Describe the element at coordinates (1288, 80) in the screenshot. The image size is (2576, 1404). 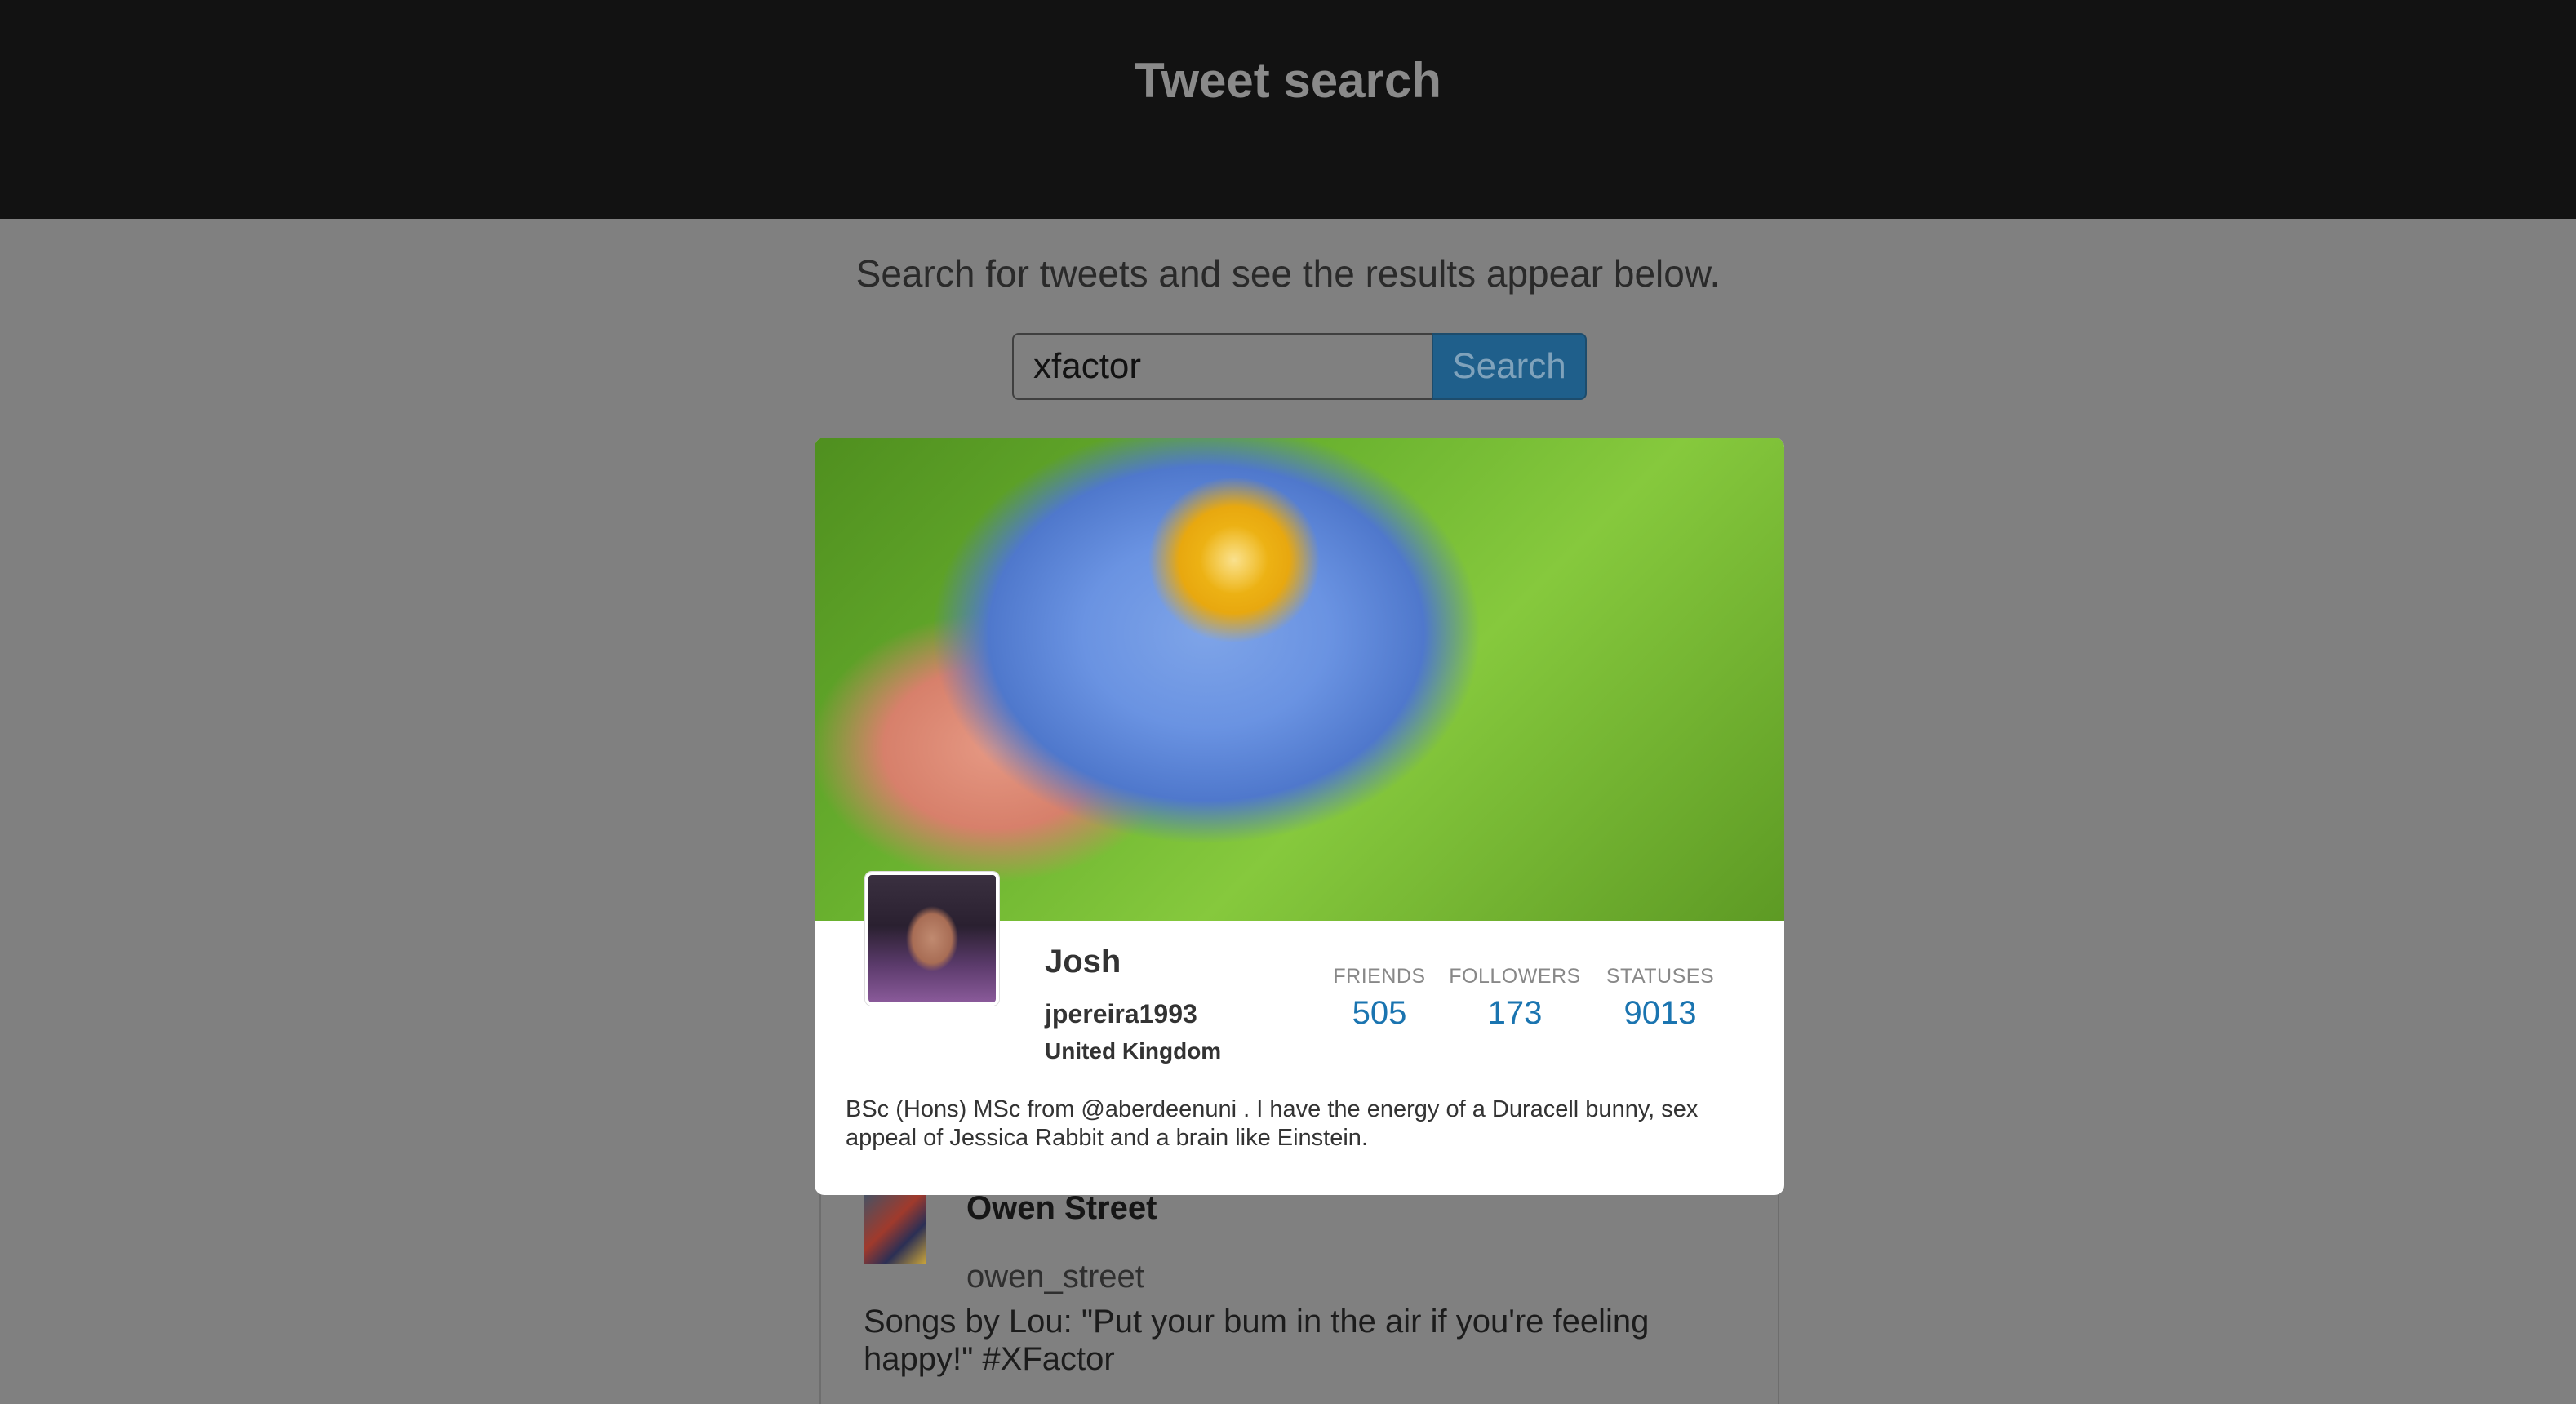
I see `page-title: Tweet search` at that location.